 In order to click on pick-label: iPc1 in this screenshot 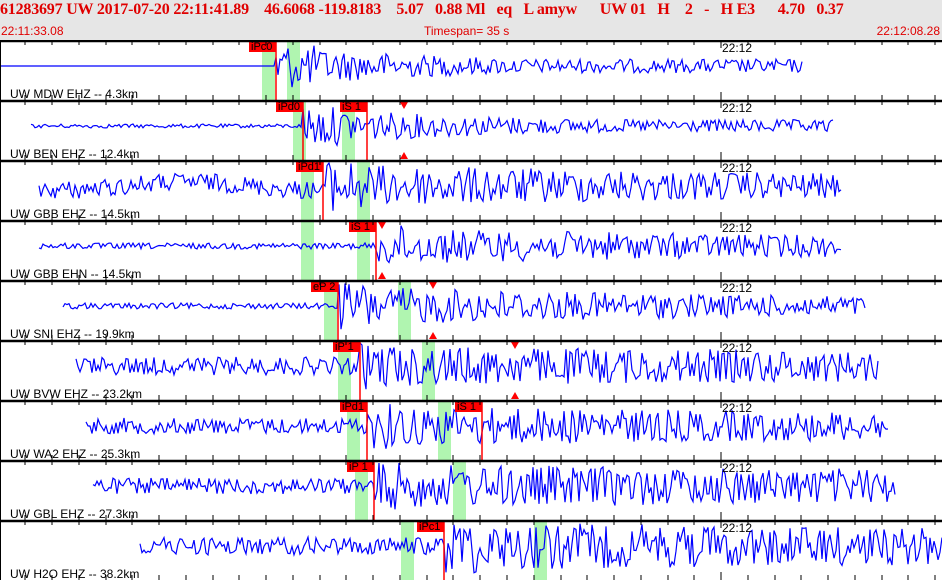, I will do `click(429, 527)`.